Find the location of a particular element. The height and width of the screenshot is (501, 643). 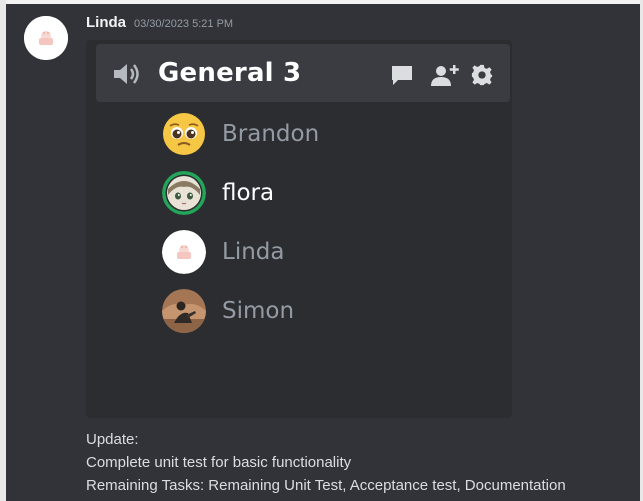

author-name: Linda is located at coordinates (106, 22).